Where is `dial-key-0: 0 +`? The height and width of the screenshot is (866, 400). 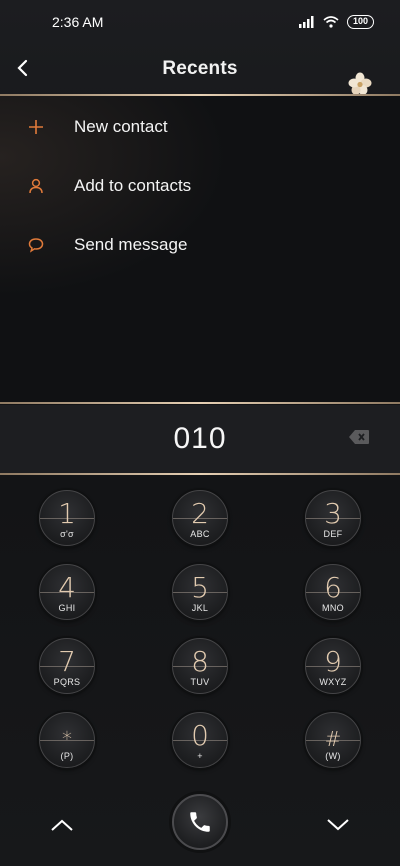
dial-key-0: 0 + is located at coordinates (200, 740).